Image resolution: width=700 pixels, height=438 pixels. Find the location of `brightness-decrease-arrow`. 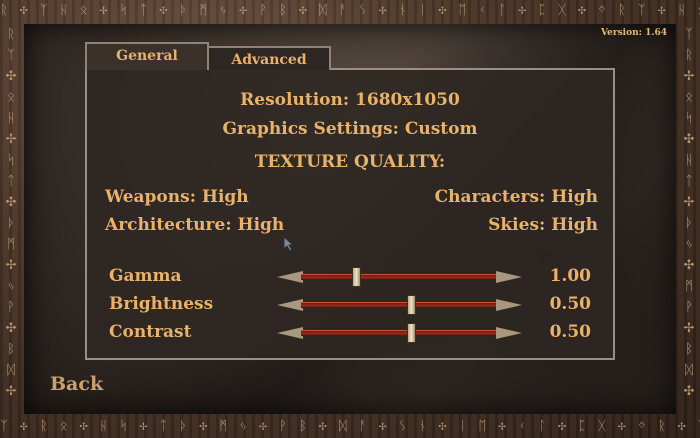

brightness-decrease-arrow is located at coordinates (290, 305).